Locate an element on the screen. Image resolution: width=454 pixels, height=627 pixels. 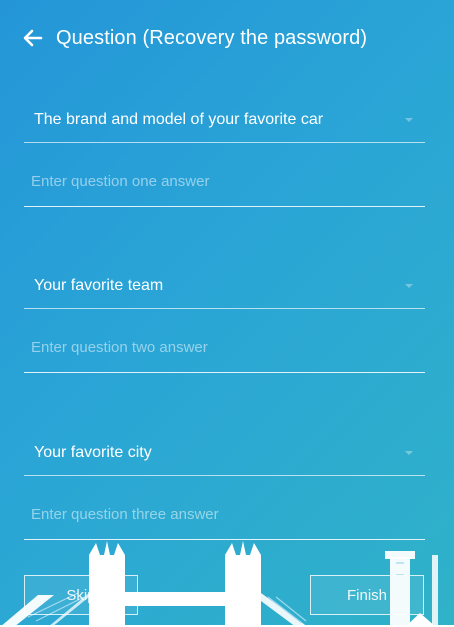
question-three-answer-input is located at coordinates (224, 514).